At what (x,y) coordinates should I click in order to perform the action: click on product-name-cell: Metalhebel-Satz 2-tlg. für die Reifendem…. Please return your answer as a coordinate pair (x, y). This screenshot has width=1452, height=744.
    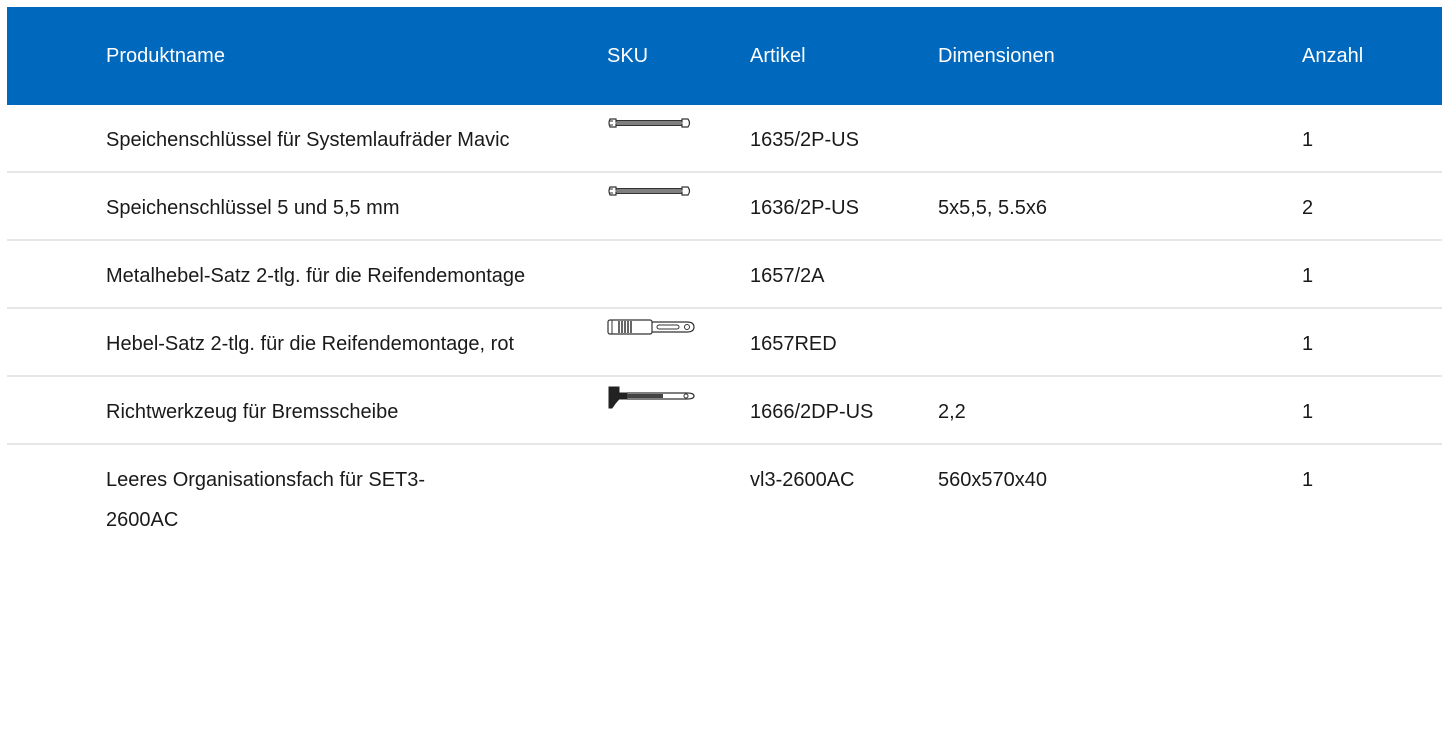
    Looking at the image, I should click on (316, 276).